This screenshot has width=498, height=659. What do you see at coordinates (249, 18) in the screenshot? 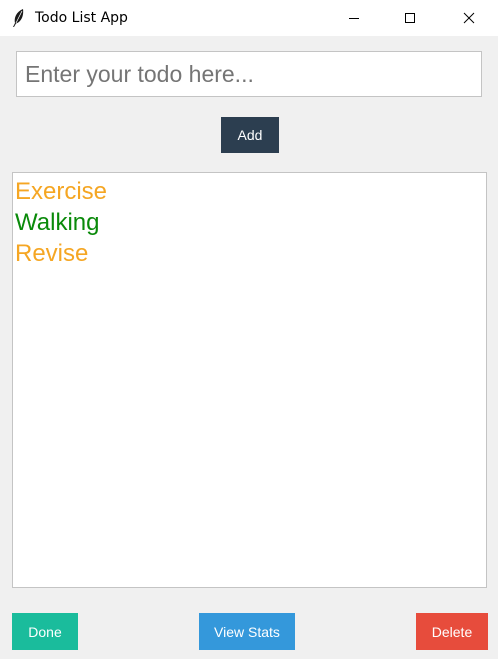
I see `title-bar: Todo List App` at bounding box center [249, 18].